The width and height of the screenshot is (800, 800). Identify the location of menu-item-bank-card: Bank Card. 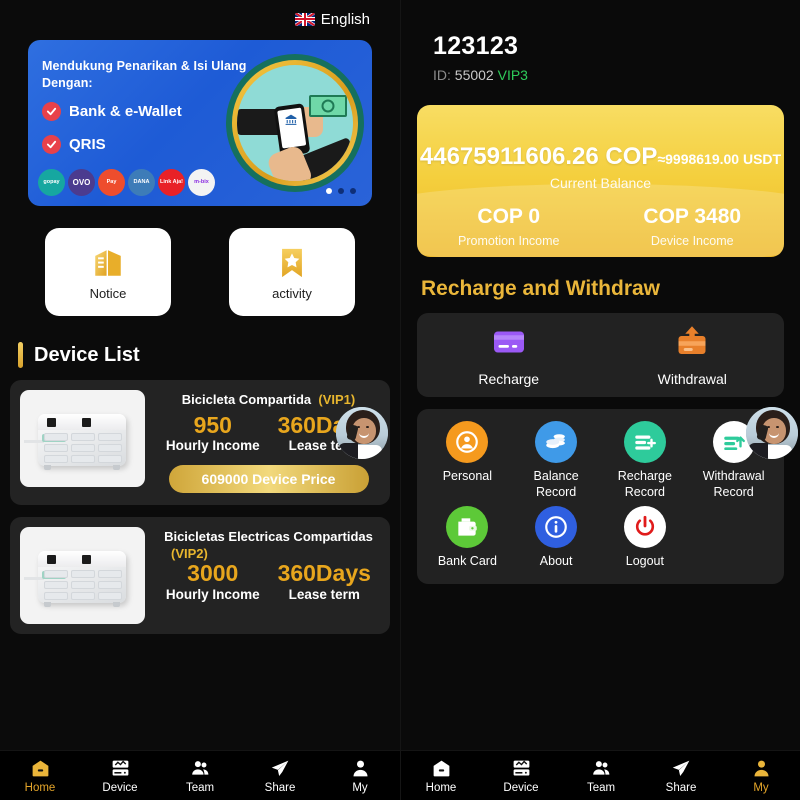
(467, 538).